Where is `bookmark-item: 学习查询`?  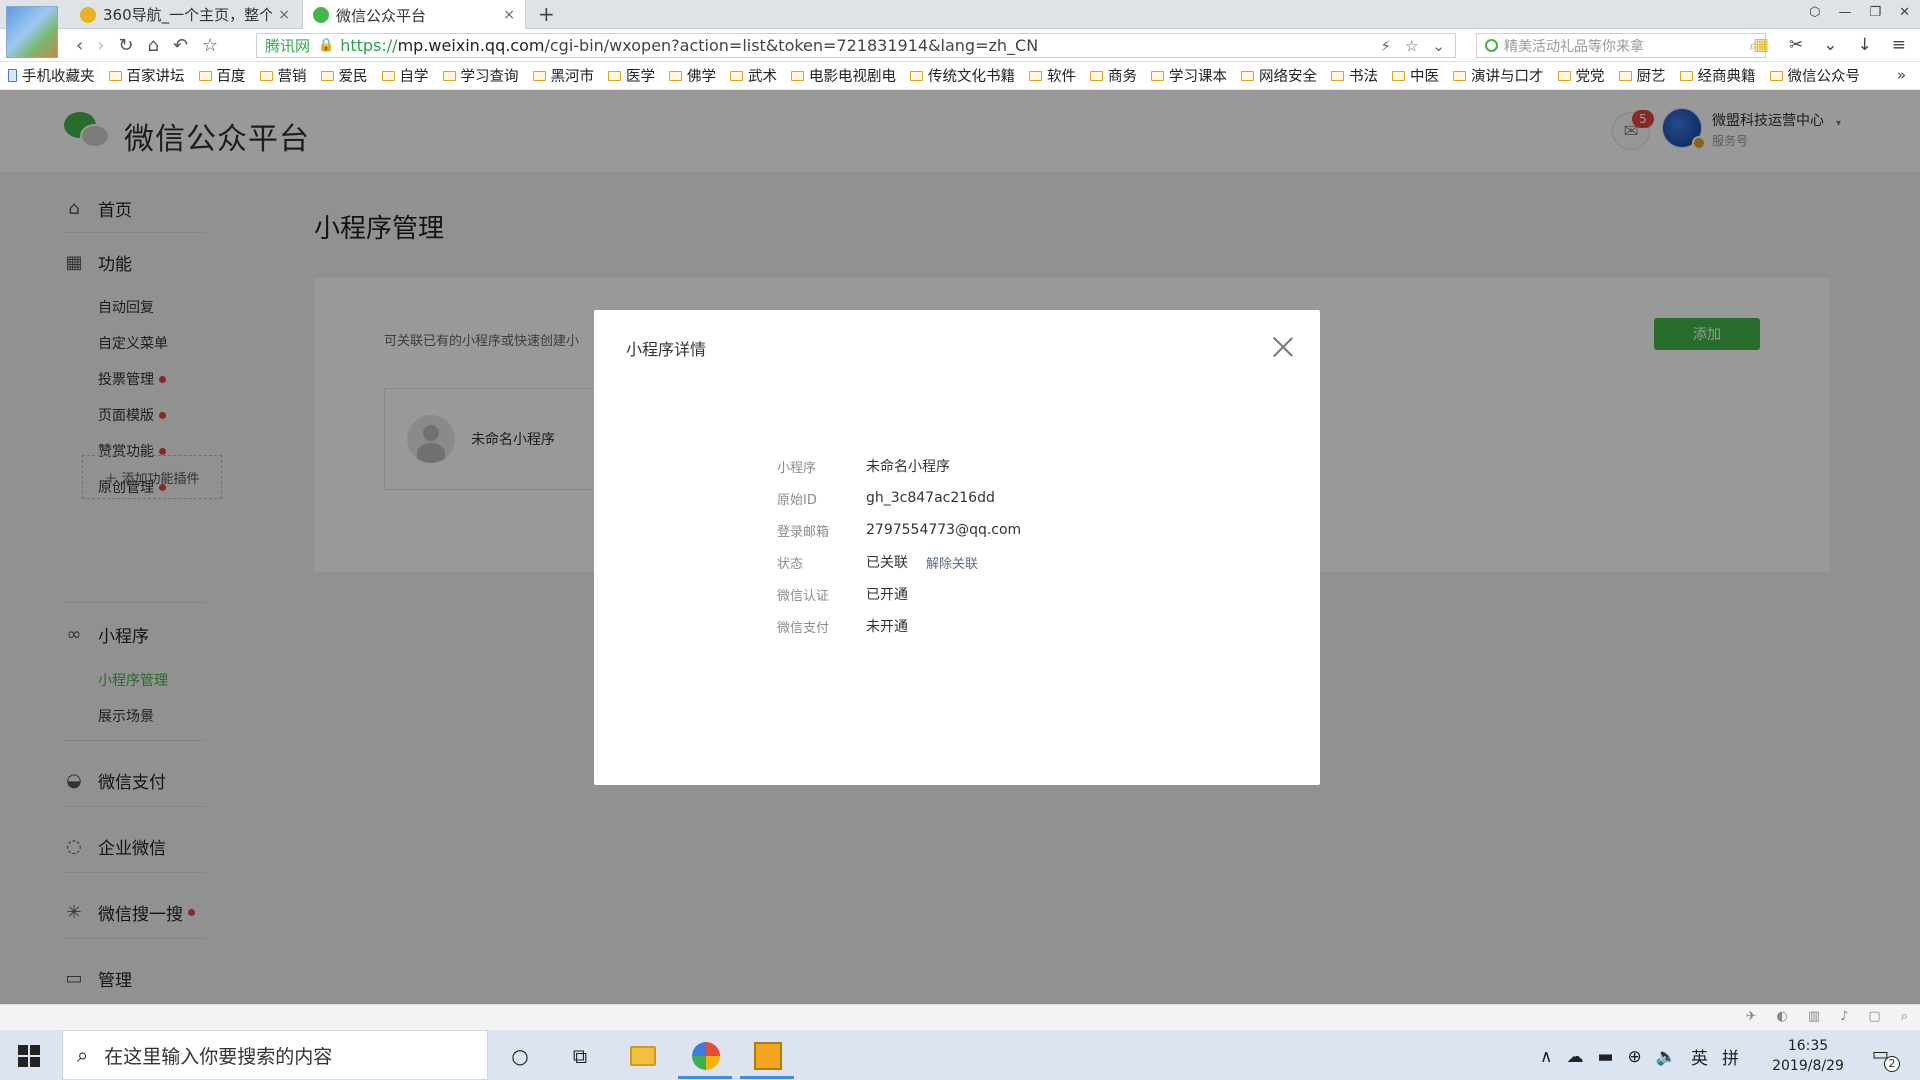
bookmark-item: 学习查询 is located at coordinates (480, 75).